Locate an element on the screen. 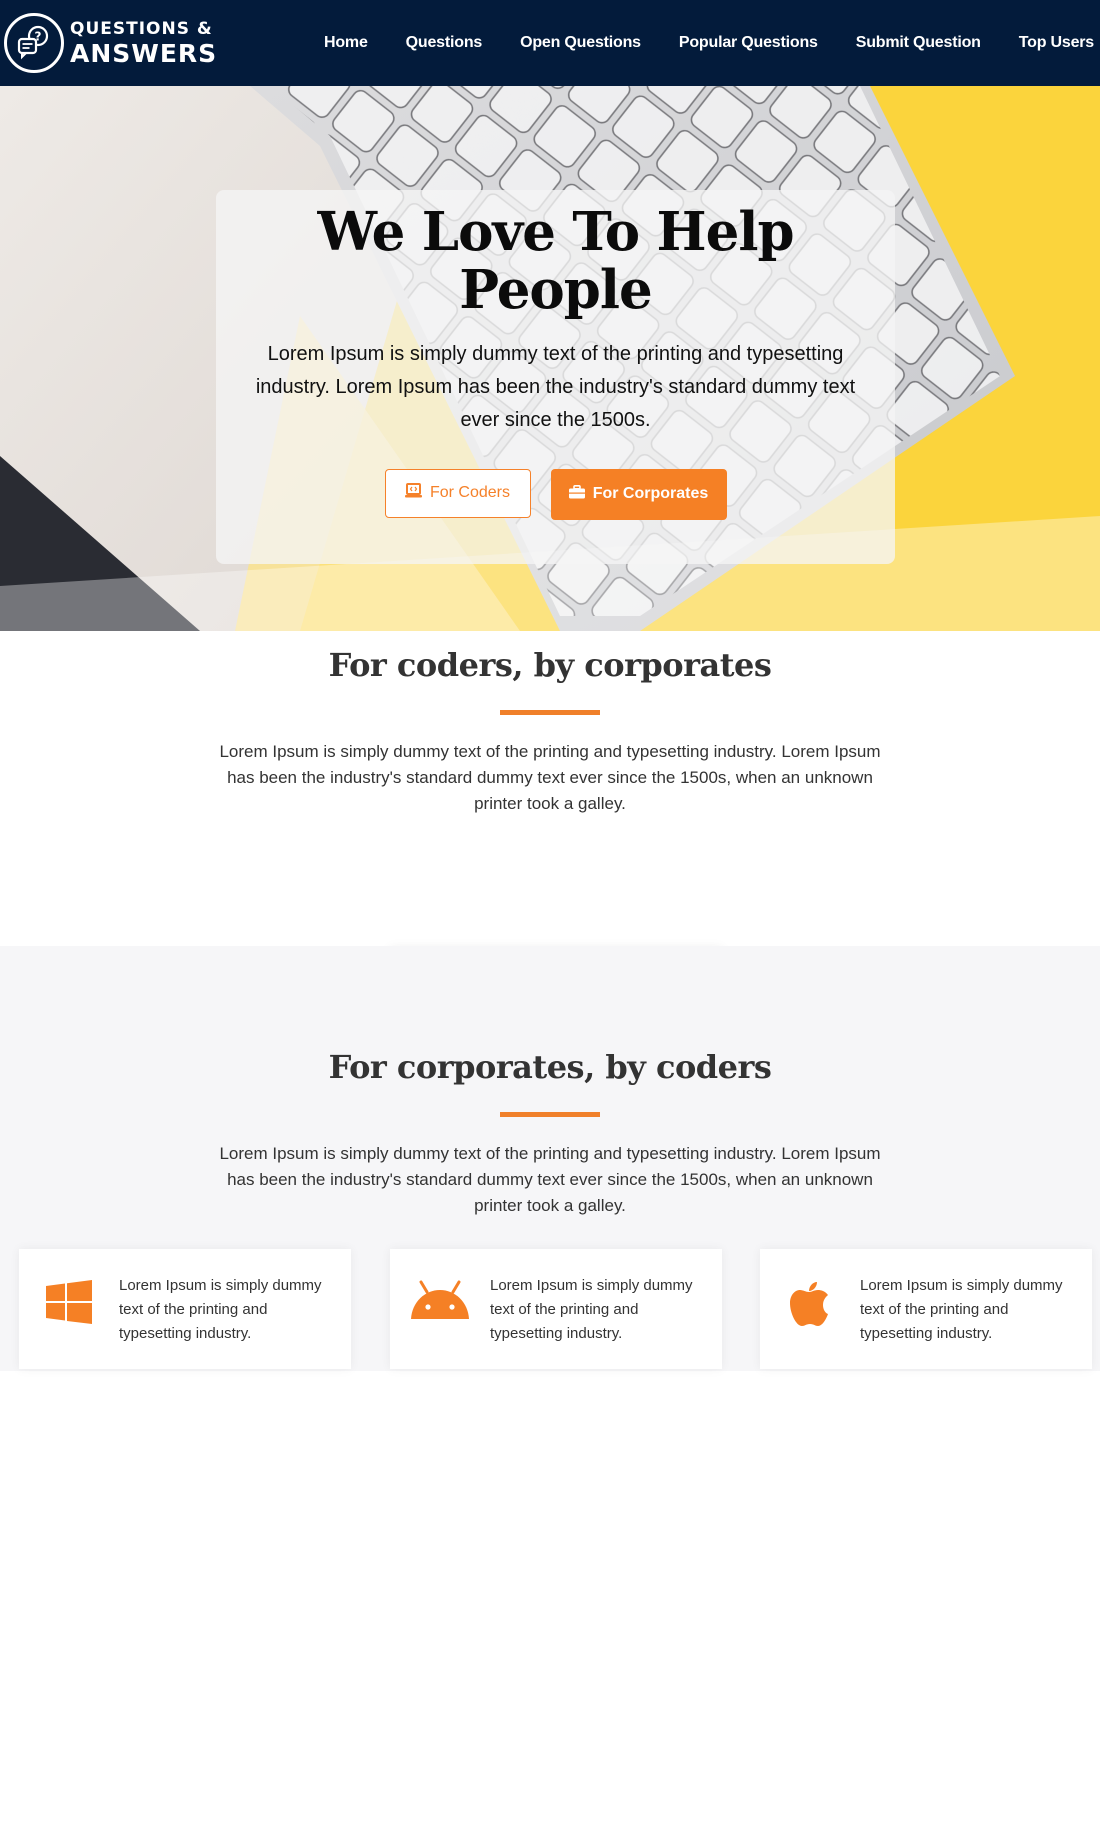 The height and width of the screenshot is (1825, 1100). corporates-section-title: For corporates, by coders is located at coordinates (550, 1067).